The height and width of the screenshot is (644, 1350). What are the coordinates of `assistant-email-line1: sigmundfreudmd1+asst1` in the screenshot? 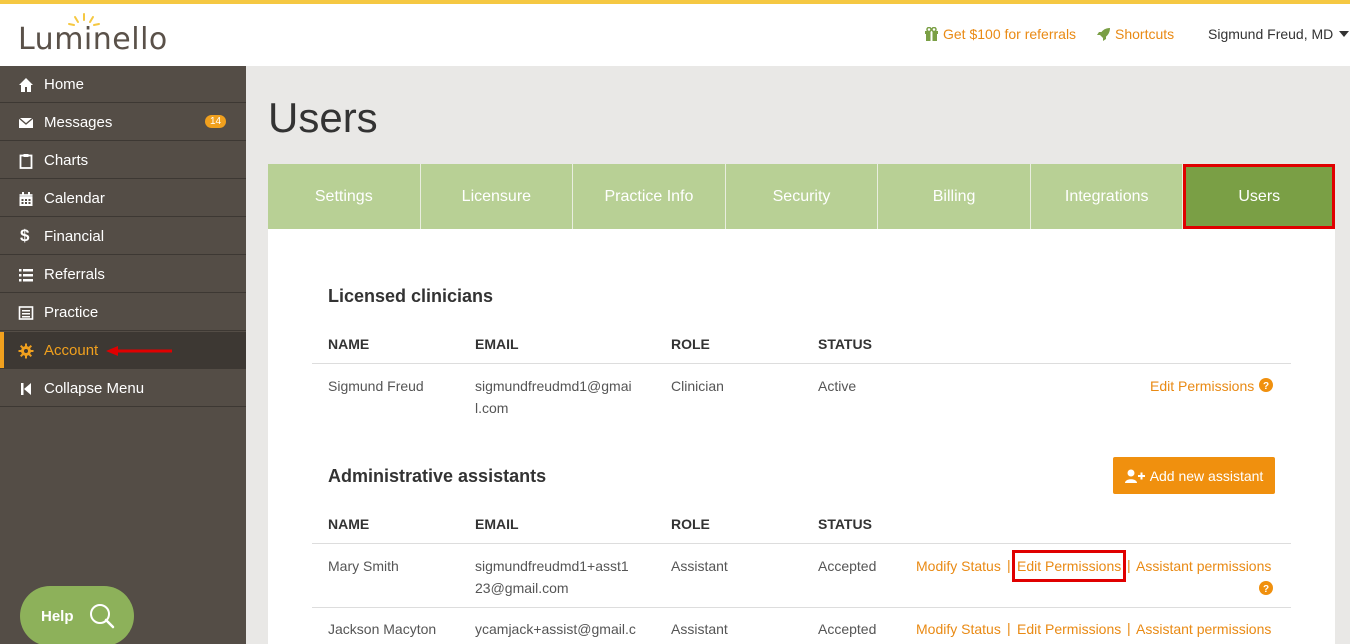 It's located at (552, 566).